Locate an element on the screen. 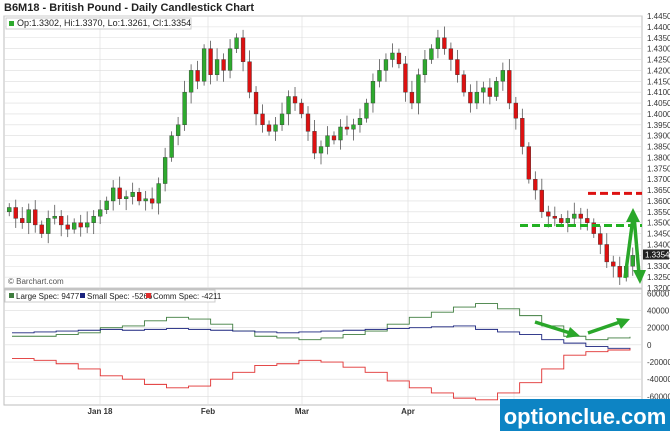 This screenshot has height=431, width=670. chart-credit: © Barchart.com is located at coordinates (36, 281).